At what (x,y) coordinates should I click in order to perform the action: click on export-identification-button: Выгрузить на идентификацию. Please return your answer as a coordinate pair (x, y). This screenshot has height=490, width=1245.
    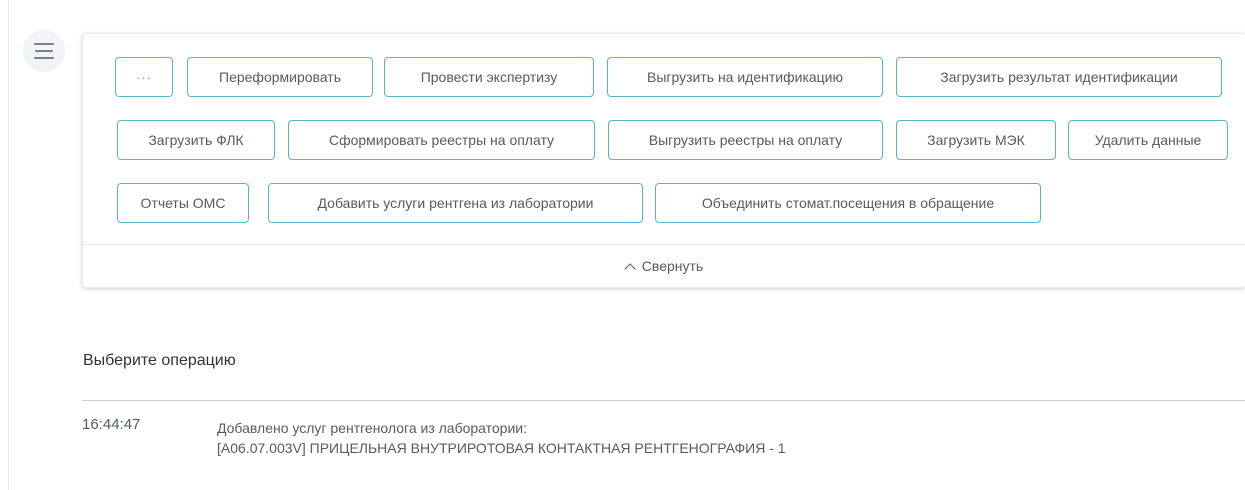
    Looking at the image, I should click on (745, 77).